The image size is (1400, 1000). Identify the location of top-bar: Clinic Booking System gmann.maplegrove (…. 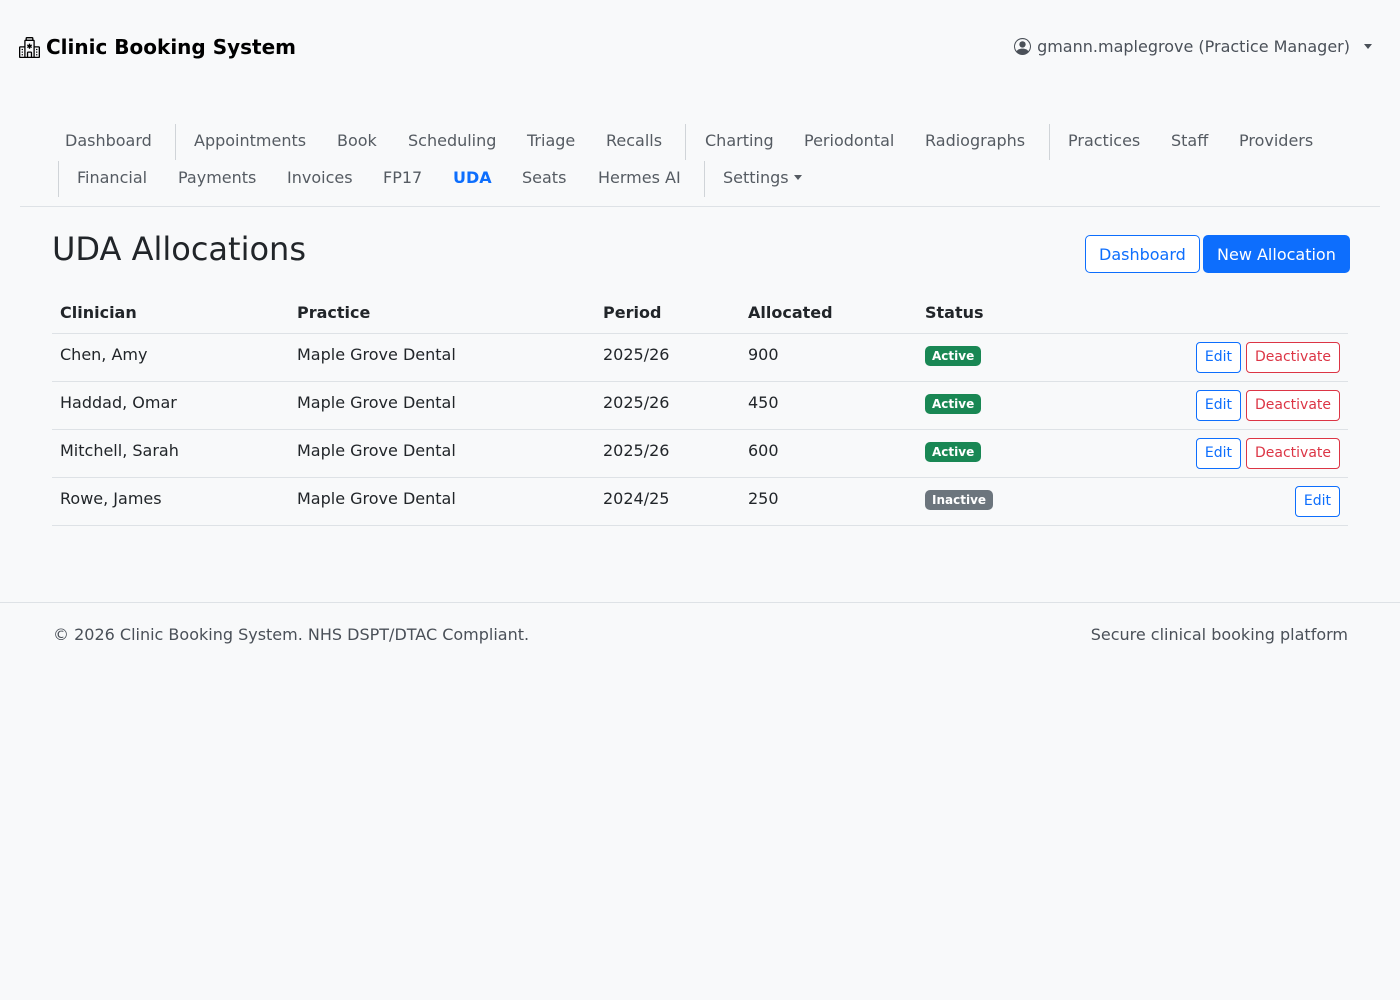
(700, 47).